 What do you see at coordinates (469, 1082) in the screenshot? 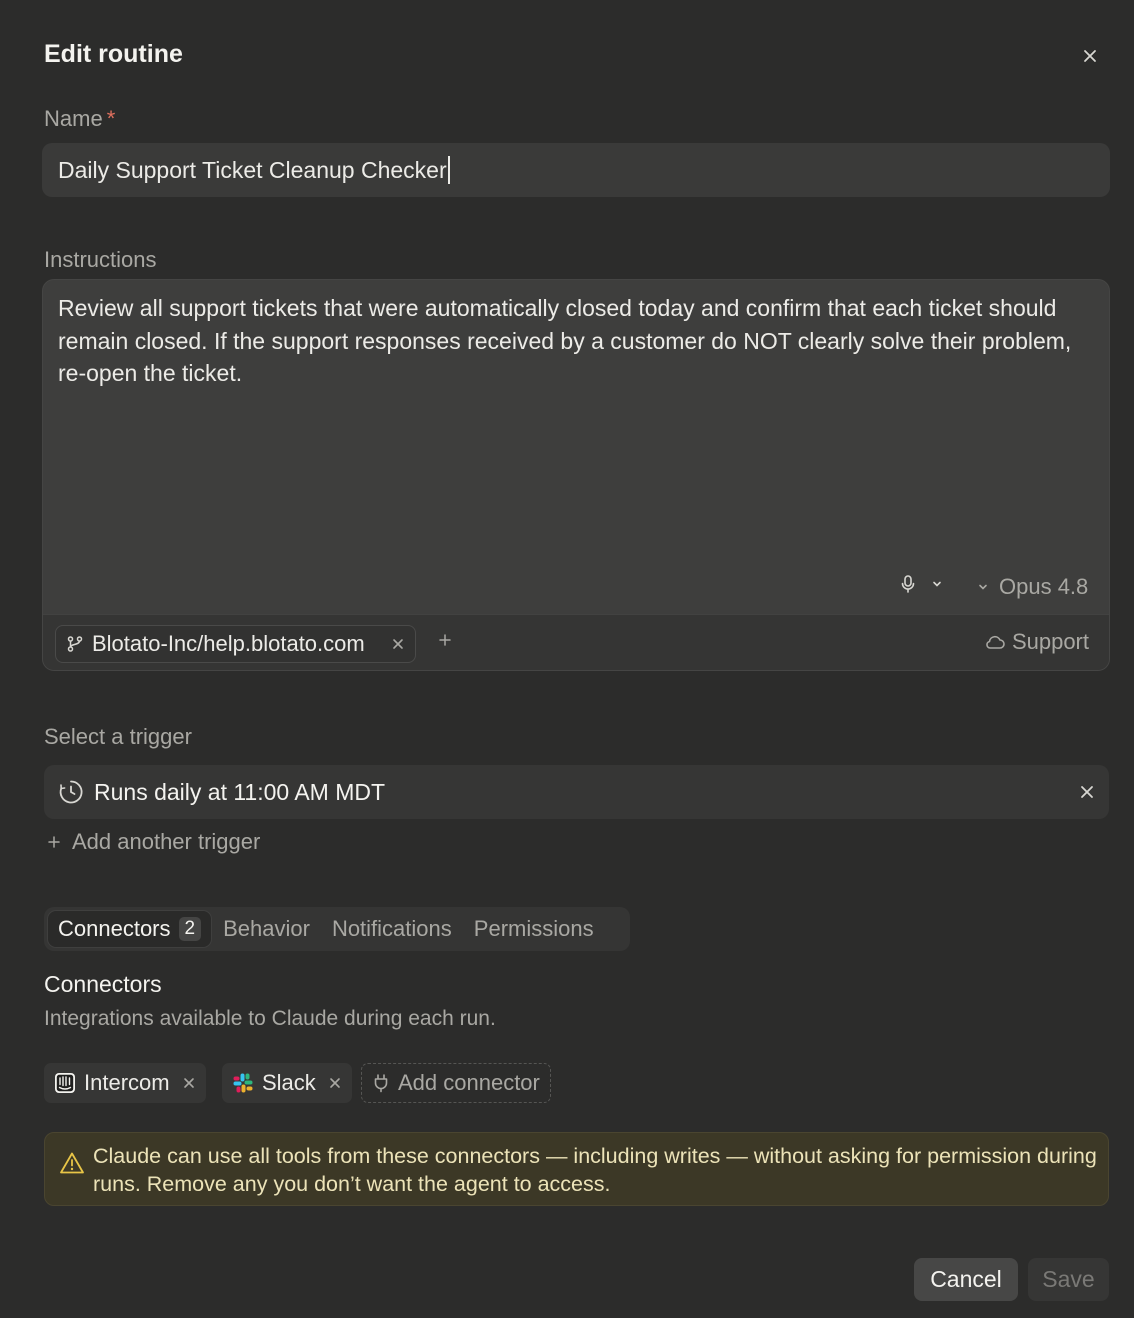
I see `add-connector-label: Add connector` at bounding box center [469, 1082].